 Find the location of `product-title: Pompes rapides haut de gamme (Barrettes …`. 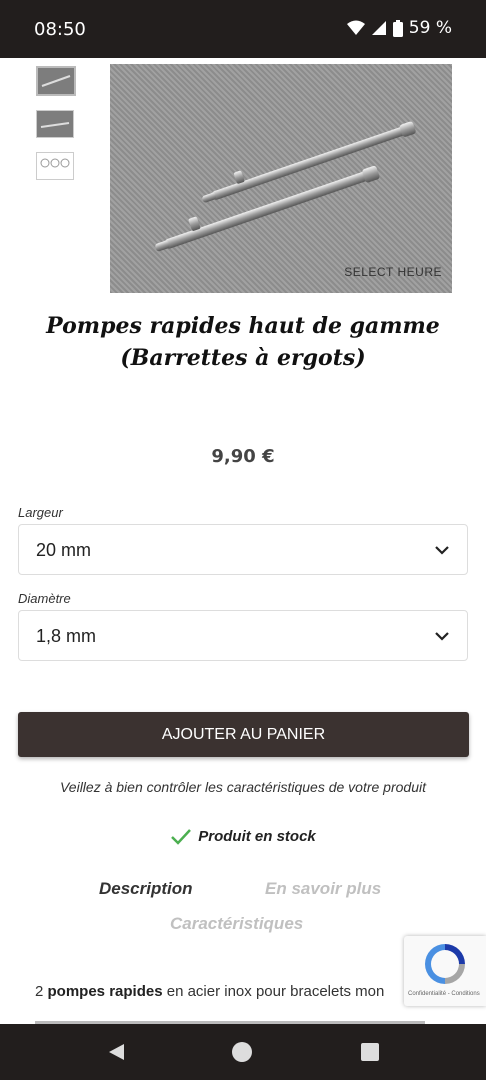

product-title: Pompes rapides haut de gamme (Barrettes … is located at coordinates (243, 342).